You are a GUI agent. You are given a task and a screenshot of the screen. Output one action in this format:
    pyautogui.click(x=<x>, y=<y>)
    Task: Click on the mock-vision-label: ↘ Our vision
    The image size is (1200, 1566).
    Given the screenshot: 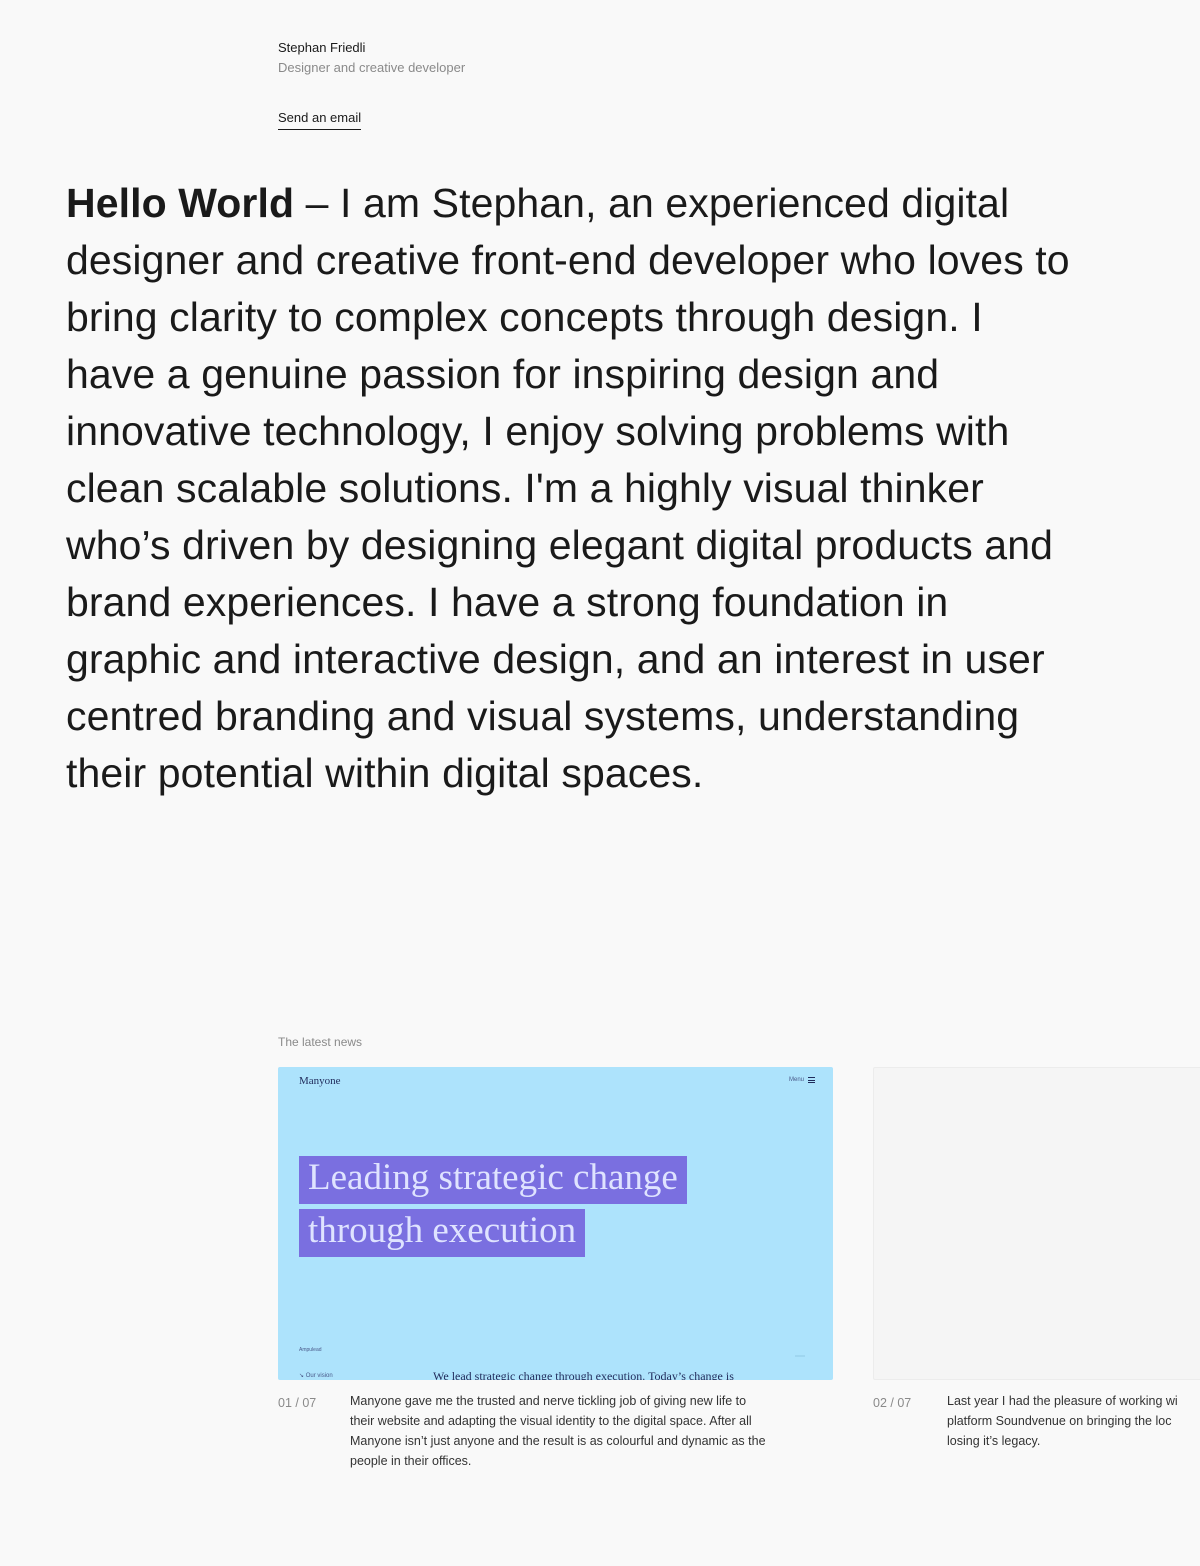 What is the action you would take?
    pyautogui.click(x=316, y=1376)
    